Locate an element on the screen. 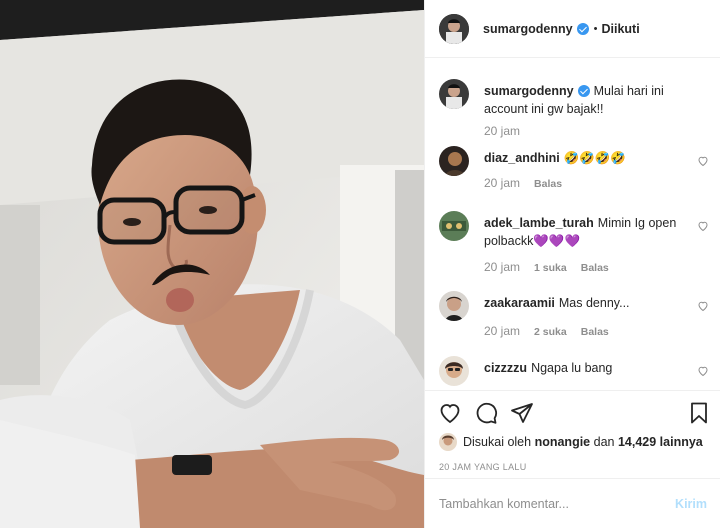 The width and height of the screenshot is (720, 528). liker-username: nonangie is located at coordinates (563, 442).